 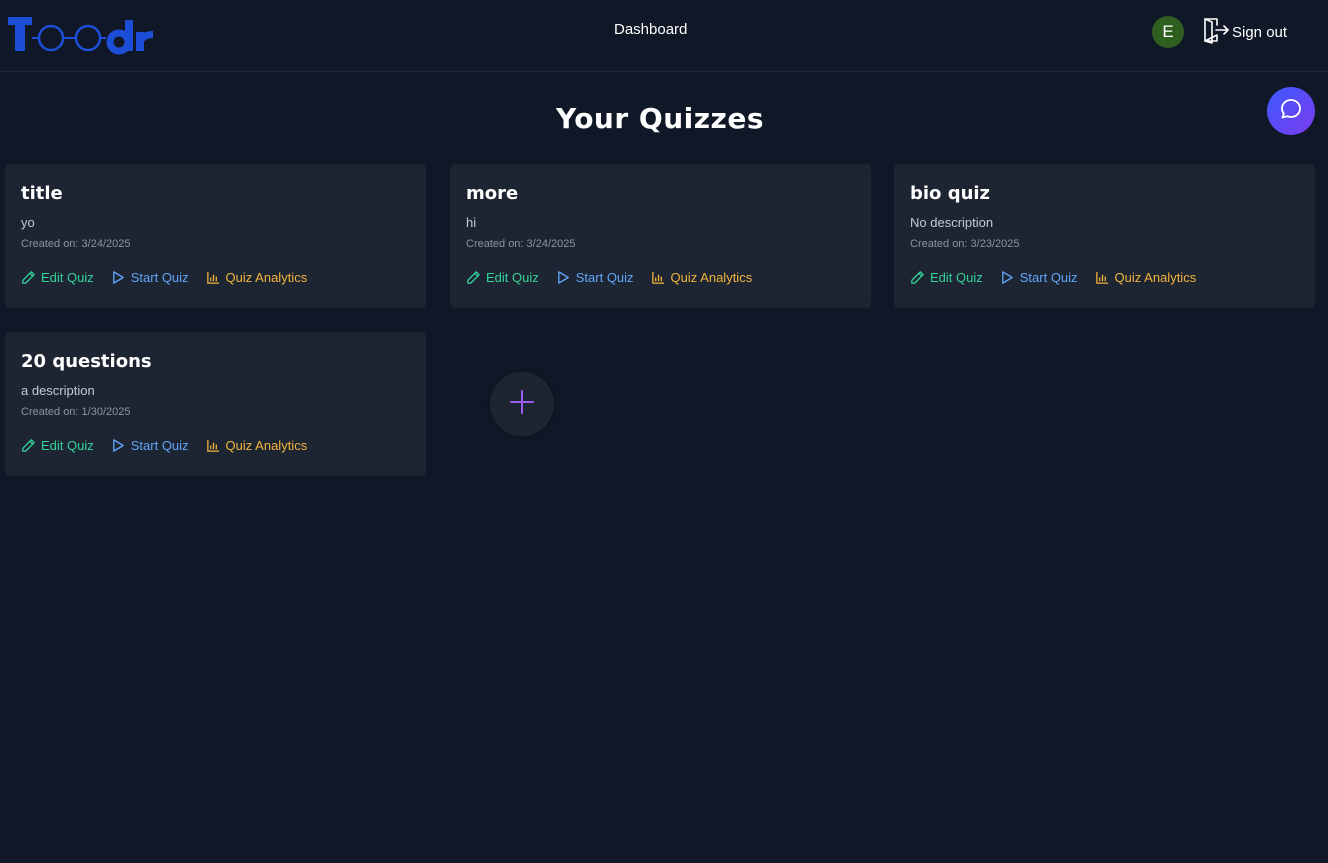 I want to click on quiz-title: more, so click(x=492, y=193).